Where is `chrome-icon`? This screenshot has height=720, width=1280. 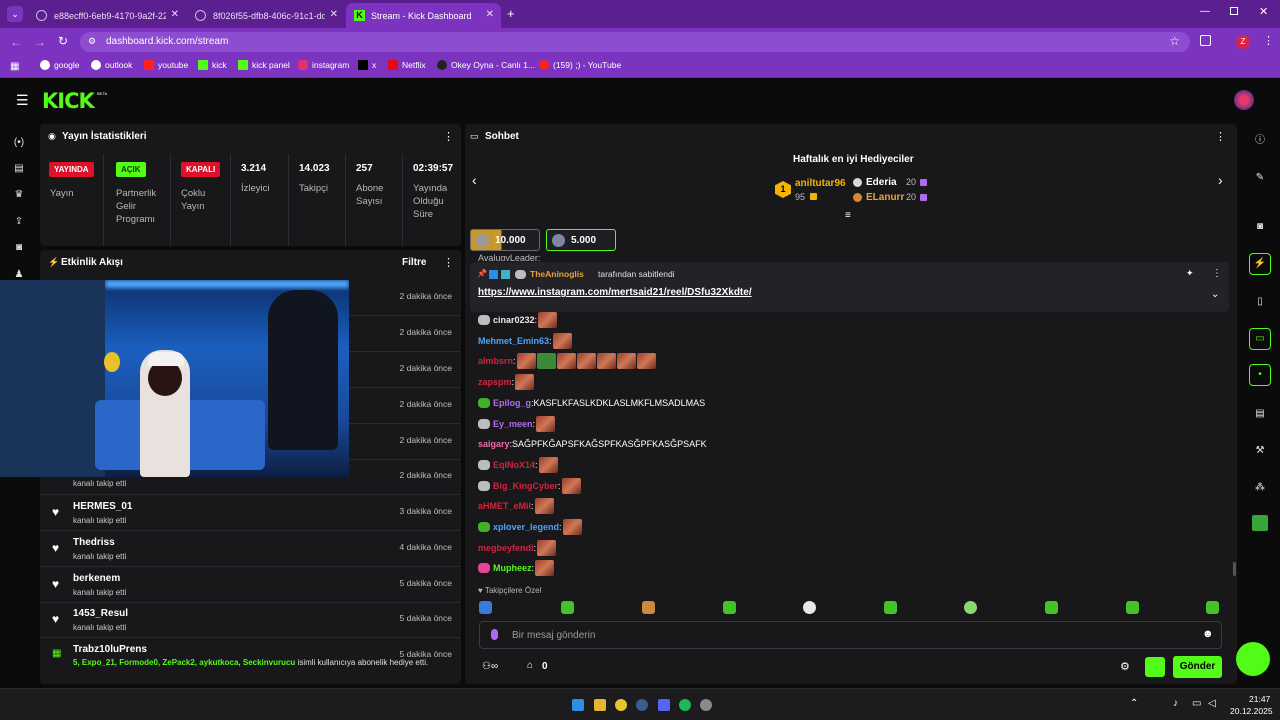 chrome-icon is located at coordinates (621, 705).